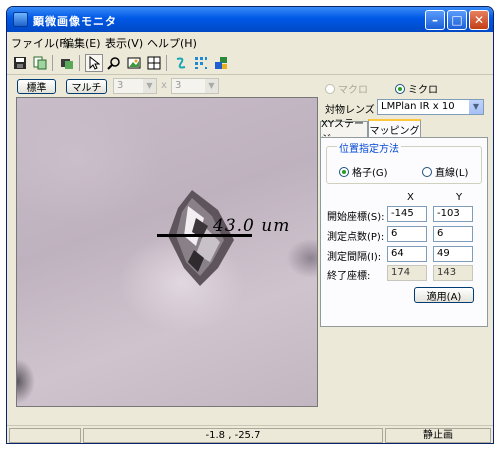 Image resolution: width=500 pixels, height=450 pixels. What do you see at coordinates (459, 197) in the screenshot?
I see `column-y-header: Y` at bounding box center [459, 197].